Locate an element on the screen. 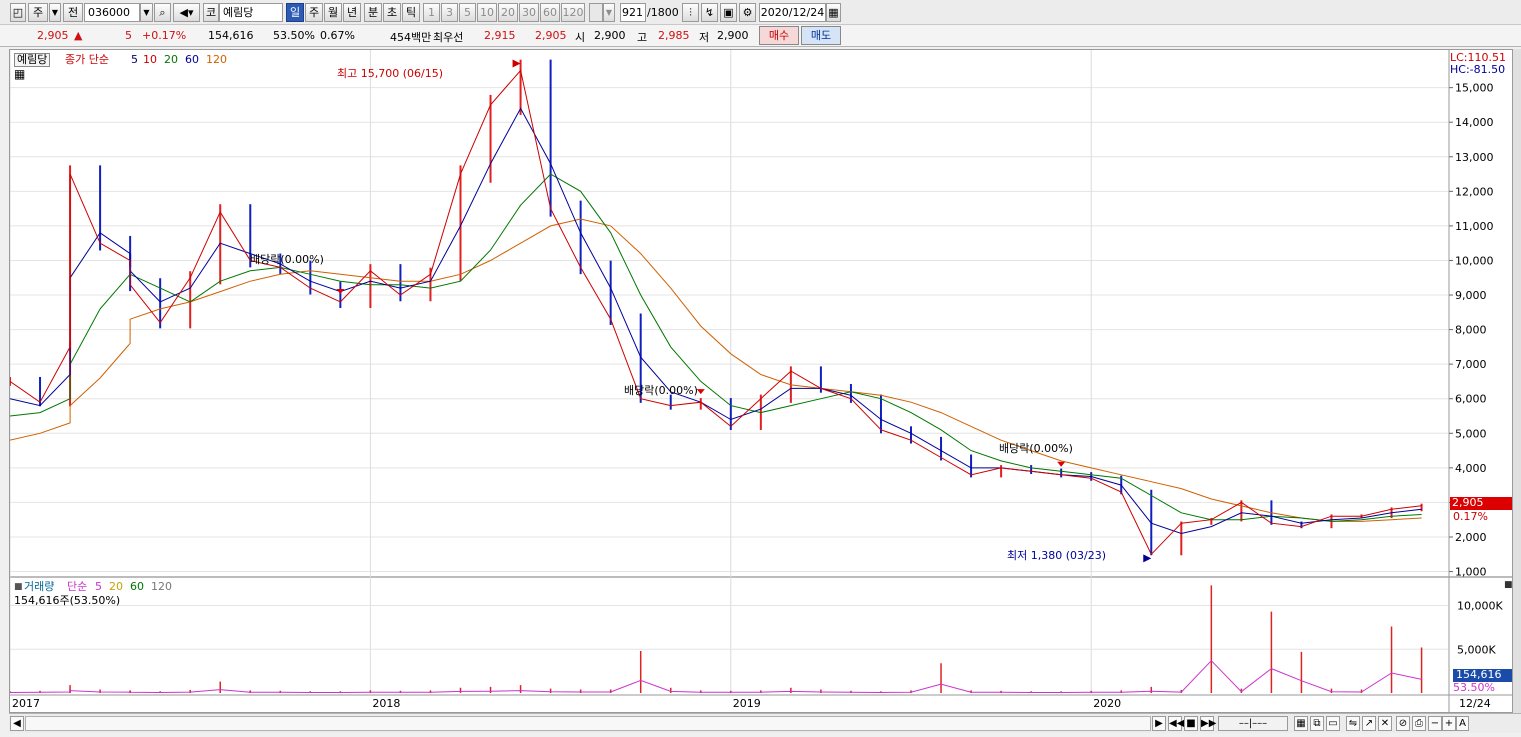 This screenshot has height=737, width=1521. interval-5: 5 is located at coordinates (467, 12).